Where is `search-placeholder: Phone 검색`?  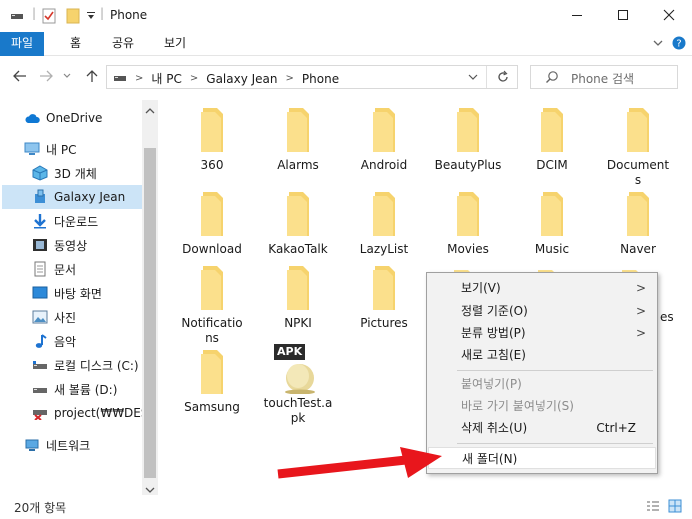 search-placeholder: Phone 검색 is located at coordinates (603, 79).